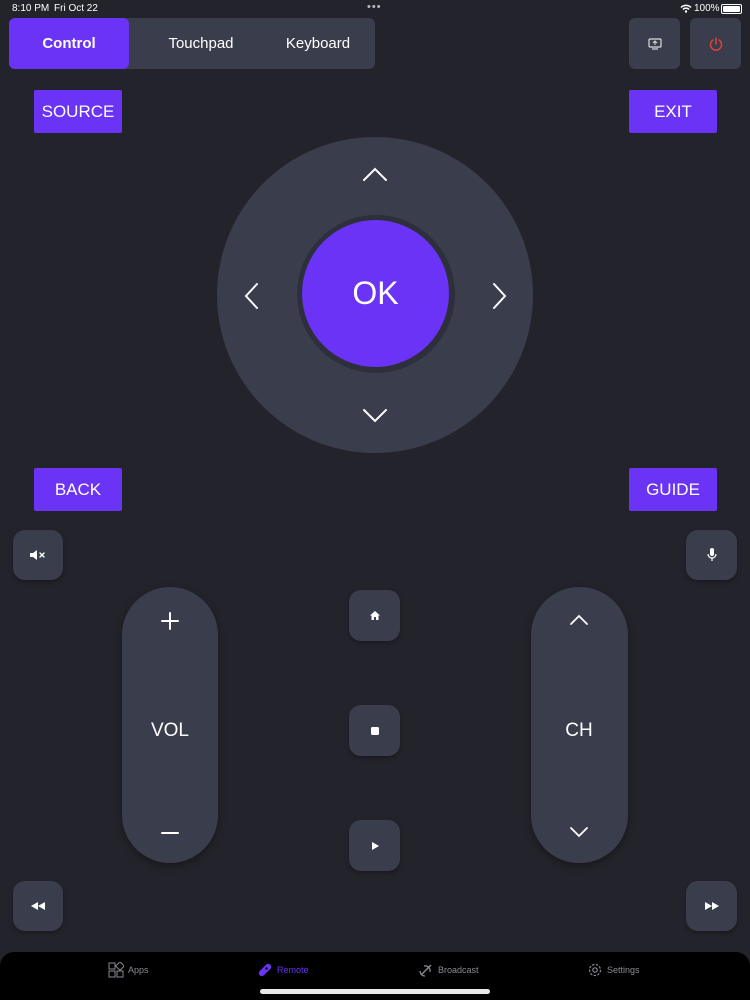  Describe the element at coordinates (318, 43) in the screenshot. I see `tab-keyboard: Keyboard` at that location.